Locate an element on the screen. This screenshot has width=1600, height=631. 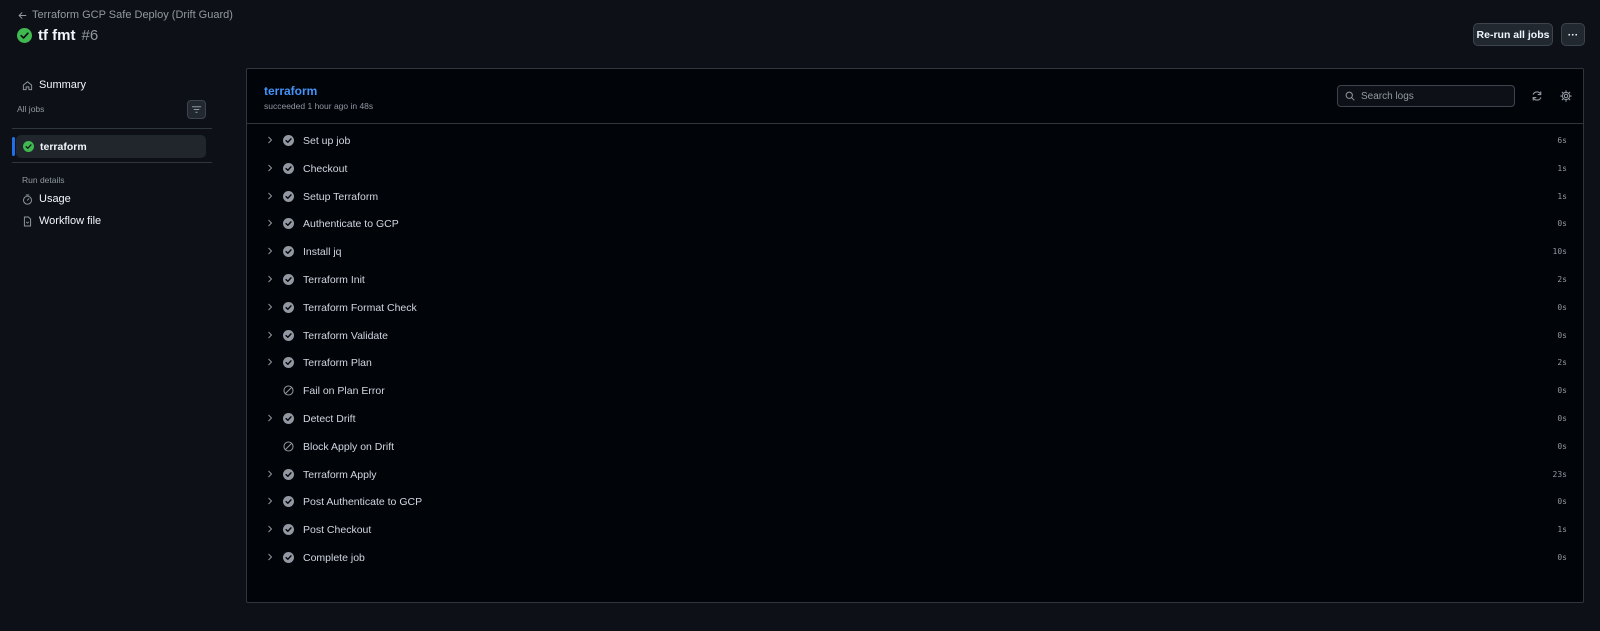
skipped-icon is located at coordinates (288, 446).